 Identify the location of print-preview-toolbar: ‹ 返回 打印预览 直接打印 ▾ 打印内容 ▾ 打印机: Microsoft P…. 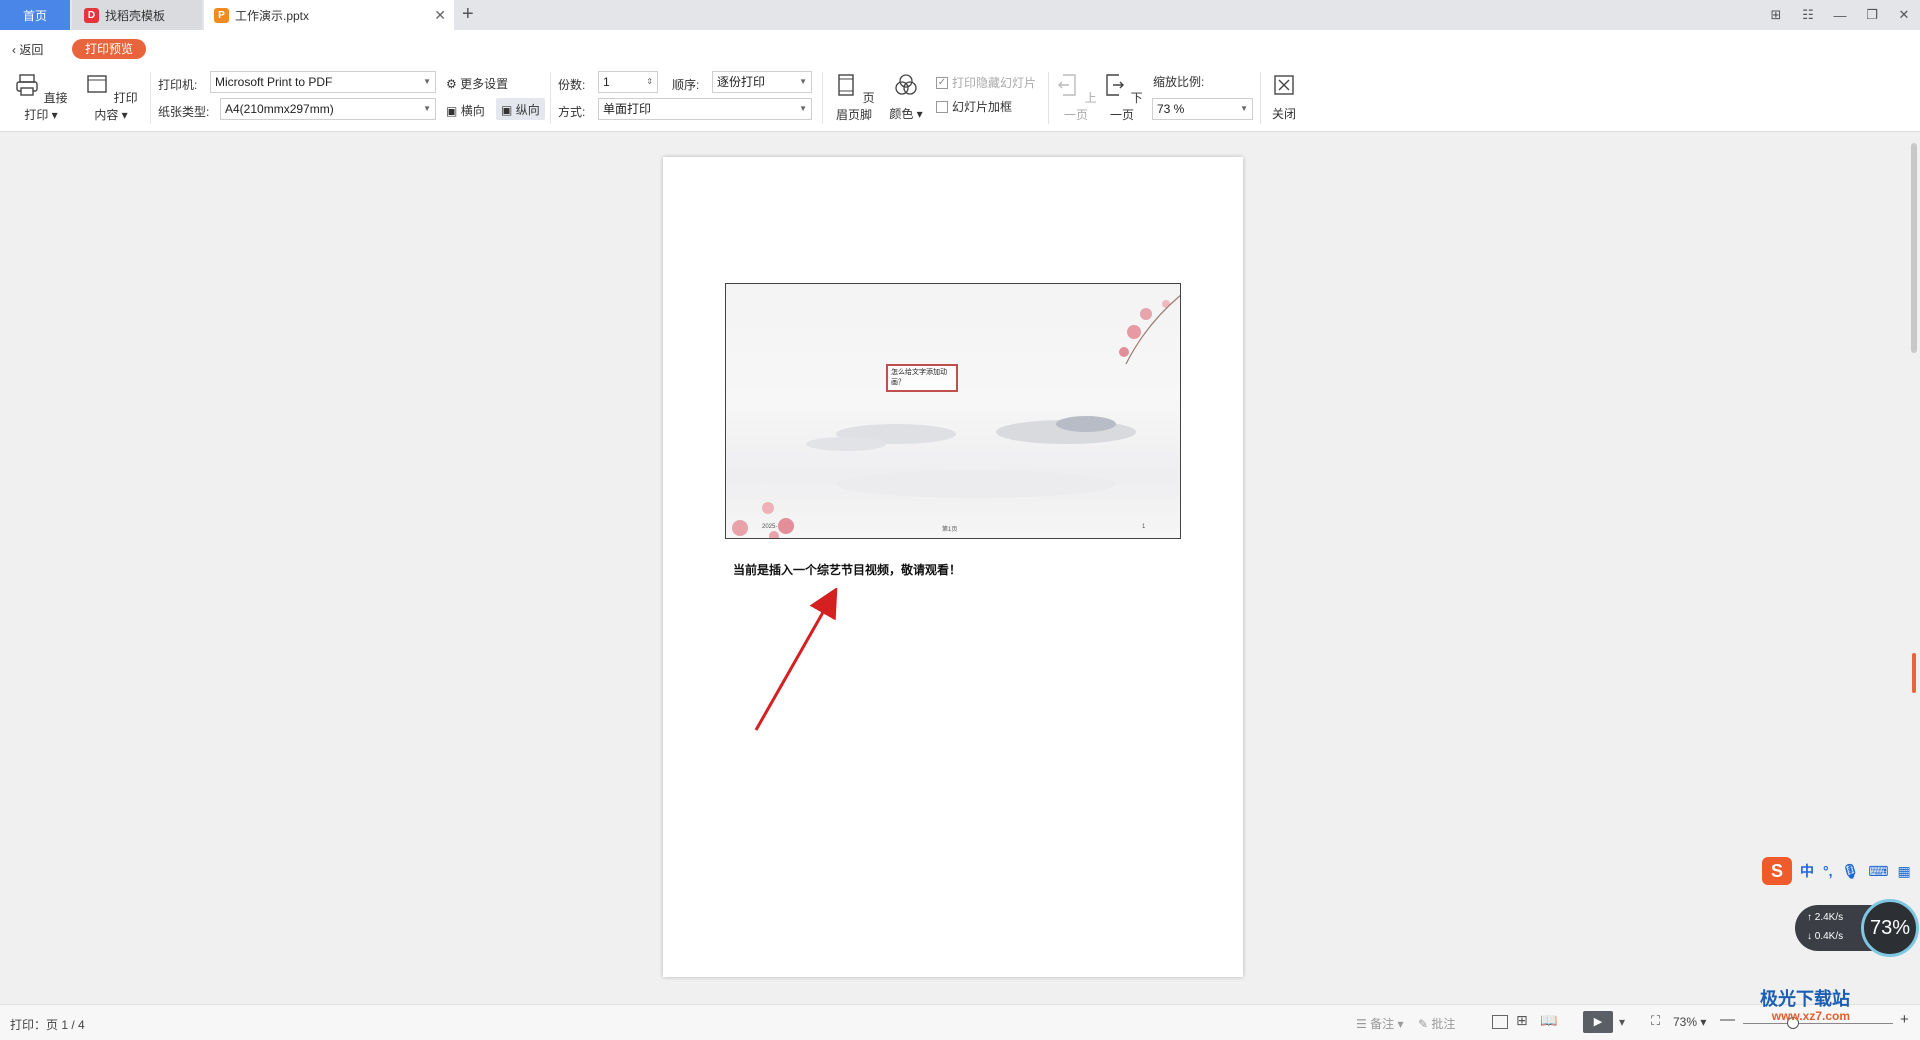
(960, 81).